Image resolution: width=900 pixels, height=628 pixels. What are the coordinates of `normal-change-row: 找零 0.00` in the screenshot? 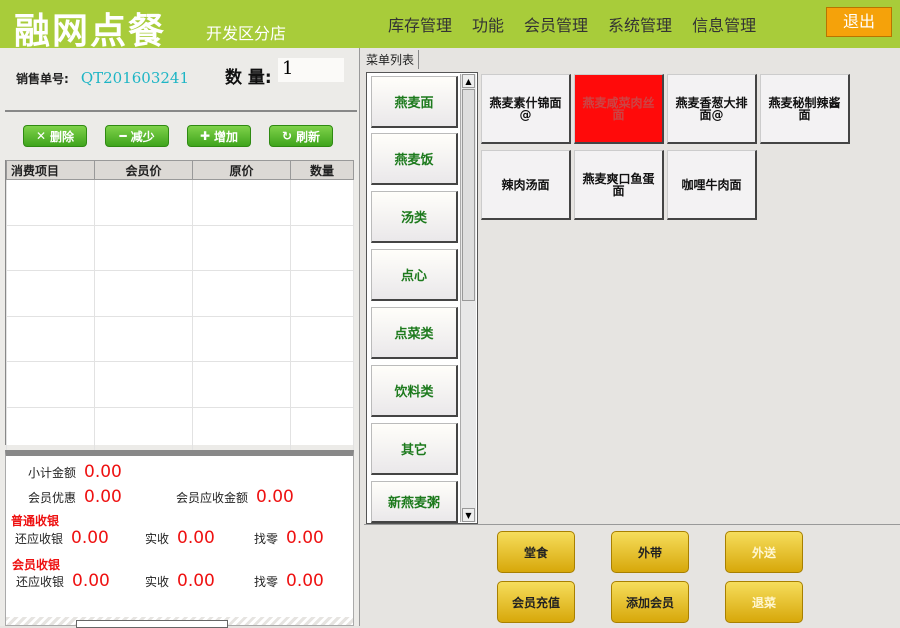 It's located at (289, 538).